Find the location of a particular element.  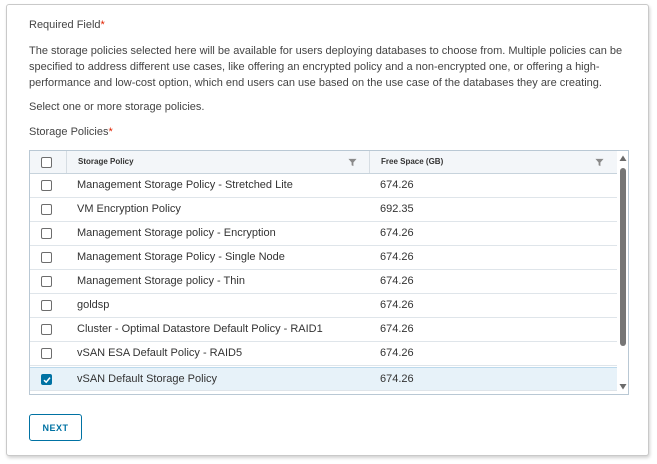

vertical-scrollbar is located at coordinates (622, 272).